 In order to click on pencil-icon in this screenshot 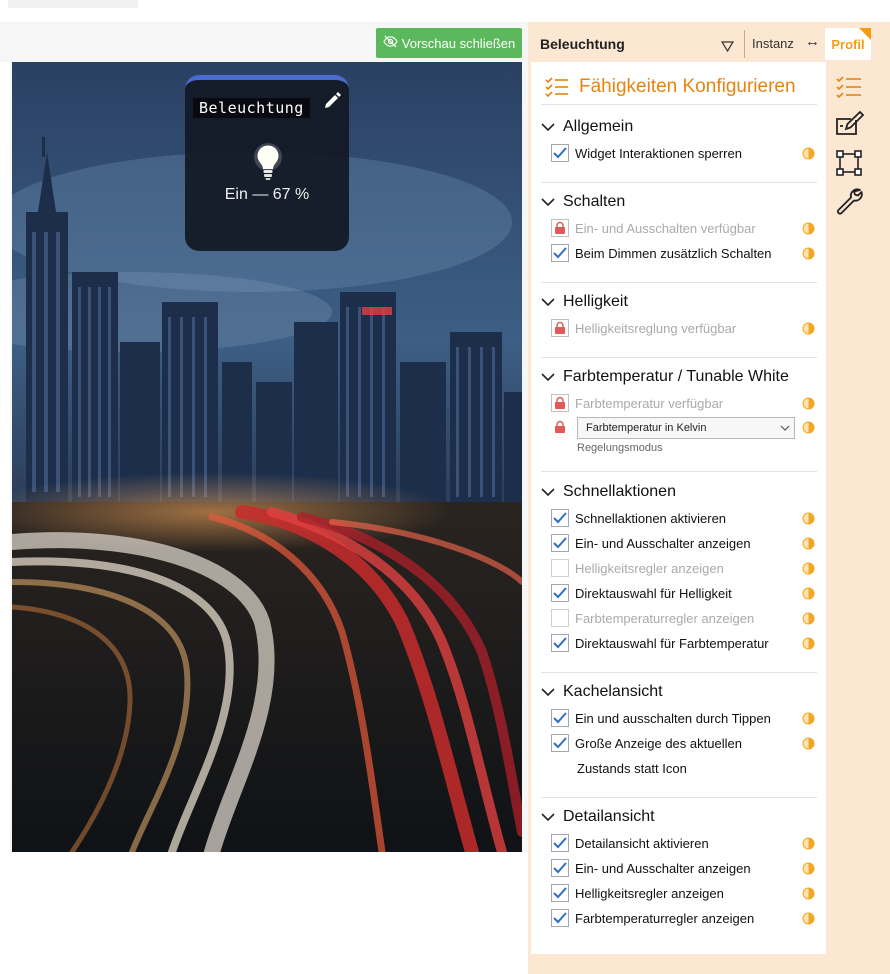, I will do `click(332, 101)`.